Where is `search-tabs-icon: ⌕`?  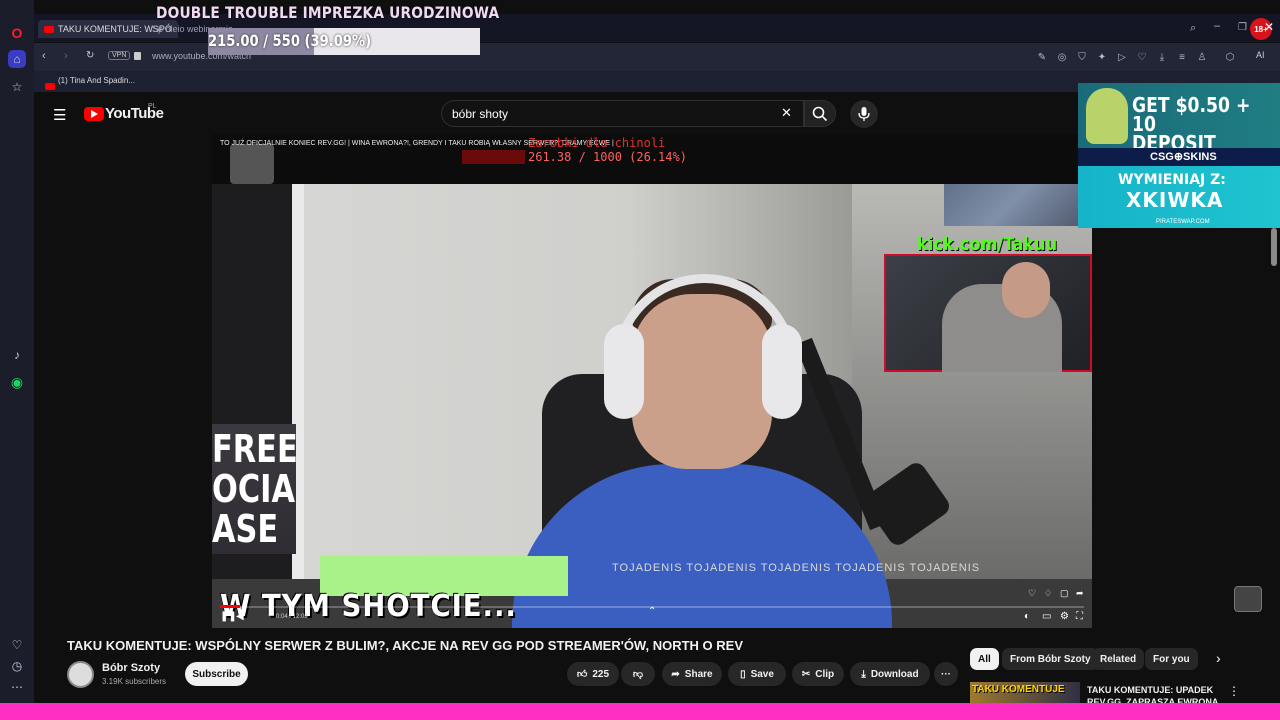
search-tabs-icon: ⌕ is located at coordinates (1193, 28).